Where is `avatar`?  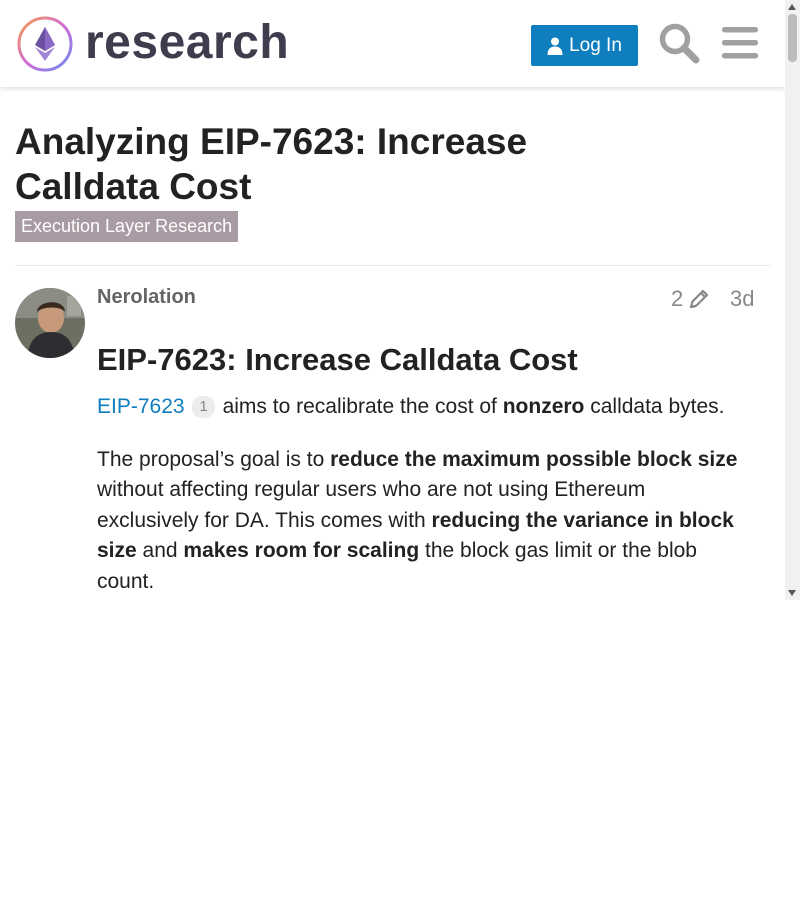
avatar is located at coordinates (50, 323).